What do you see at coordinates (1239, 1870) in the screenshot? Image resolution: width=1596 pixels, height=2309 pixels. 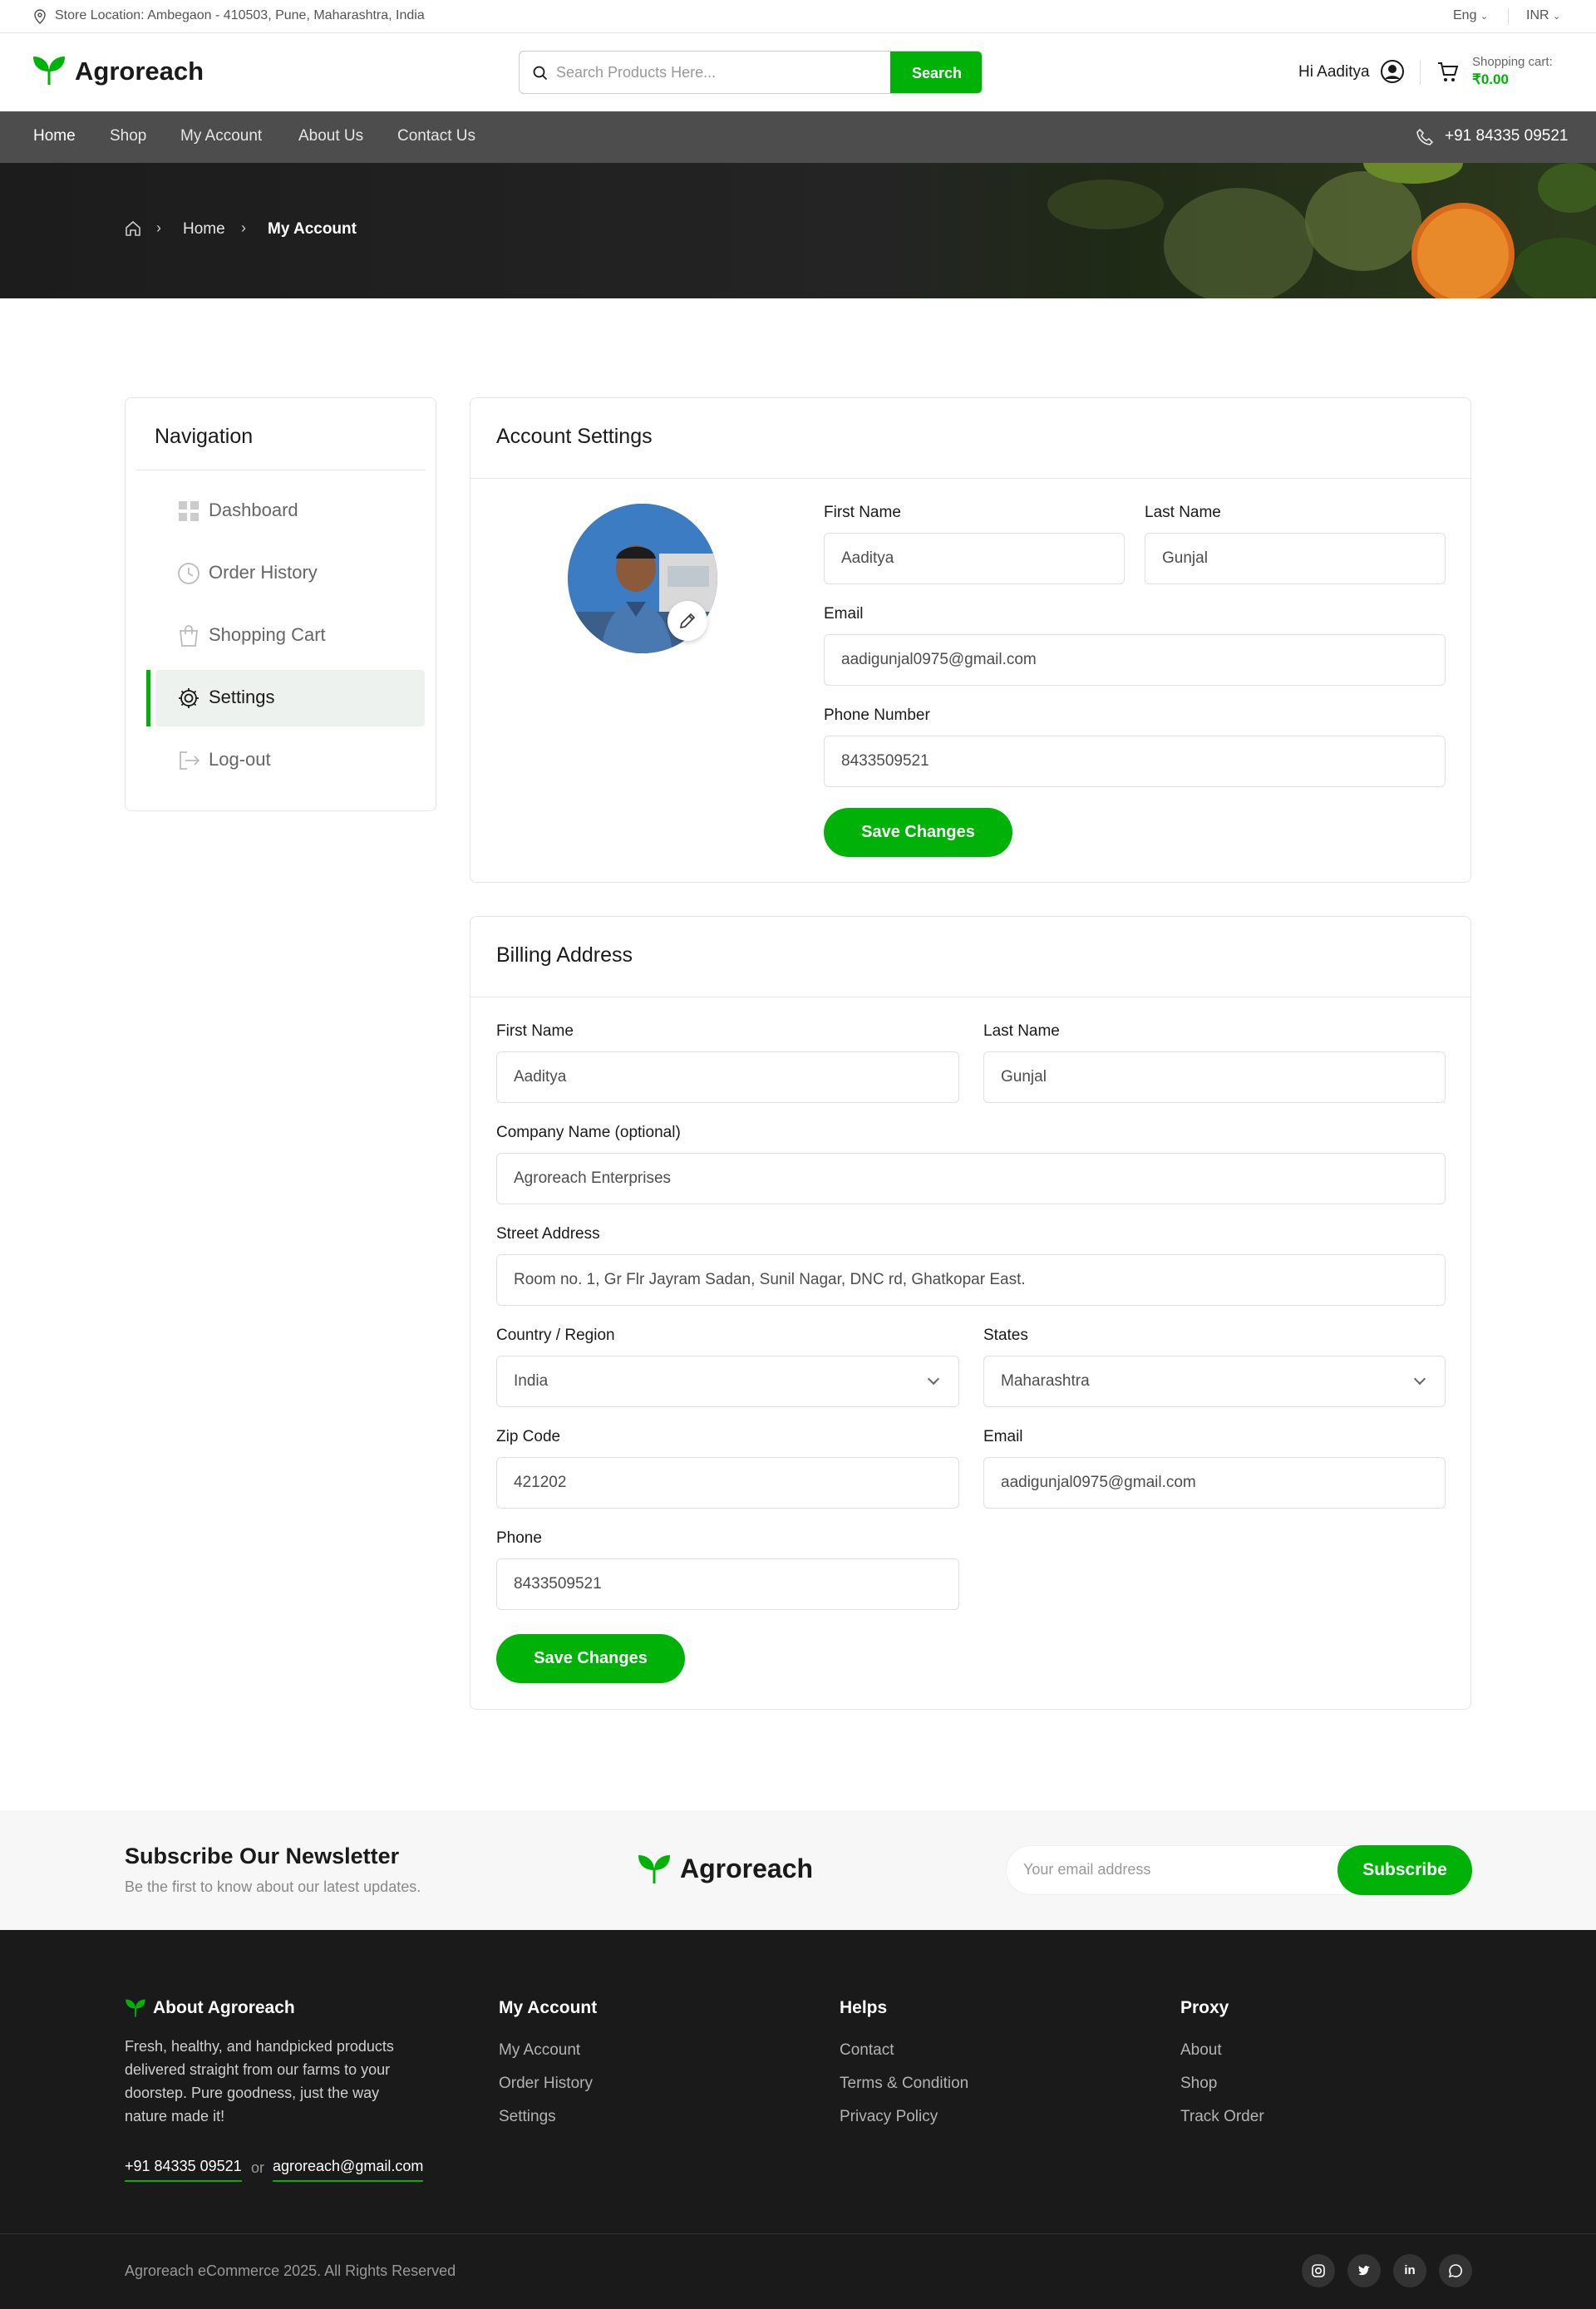 I see `newsletter-form: Your email address Subscribe` at bounding box center [1239, 1870].